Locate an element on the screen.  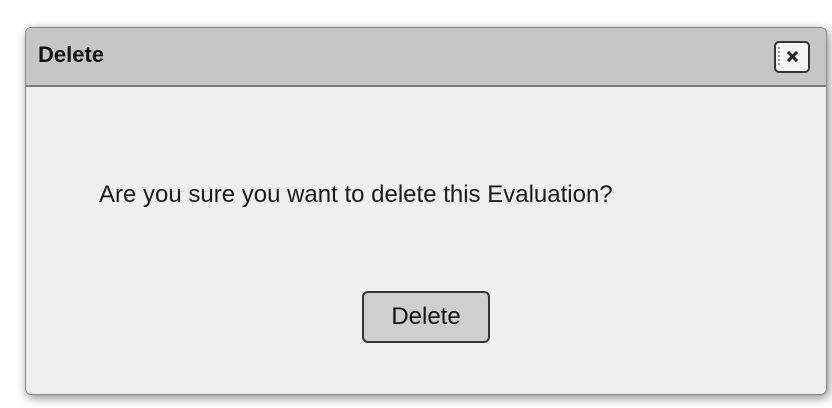
close-icon is located at coordinates (788, 57).